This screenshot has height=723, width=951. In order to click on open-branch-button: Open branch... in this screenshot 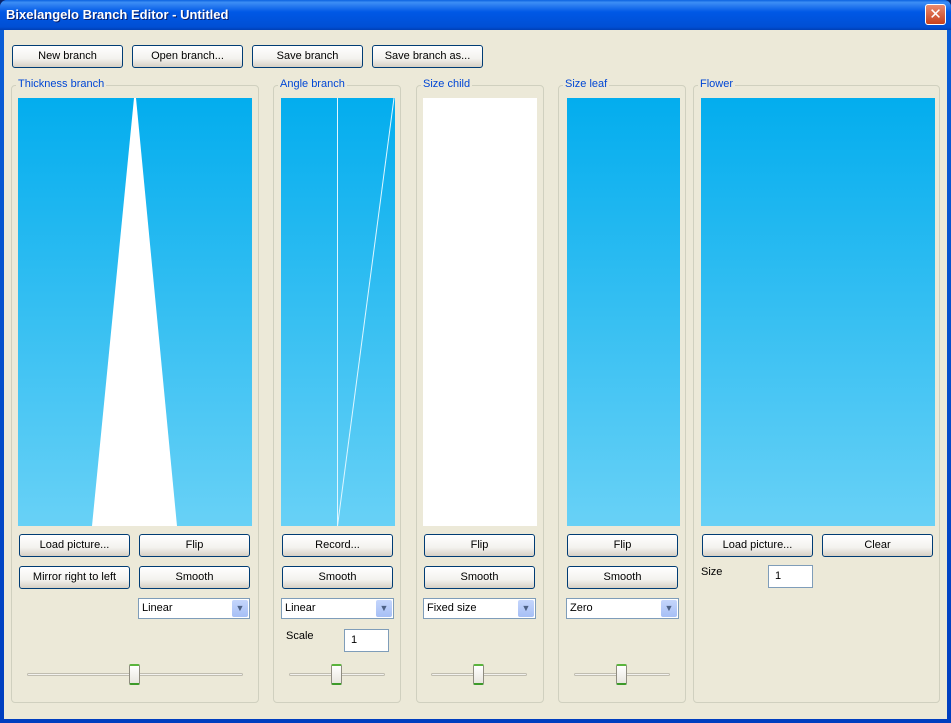, I will do `click(187, 56)`.